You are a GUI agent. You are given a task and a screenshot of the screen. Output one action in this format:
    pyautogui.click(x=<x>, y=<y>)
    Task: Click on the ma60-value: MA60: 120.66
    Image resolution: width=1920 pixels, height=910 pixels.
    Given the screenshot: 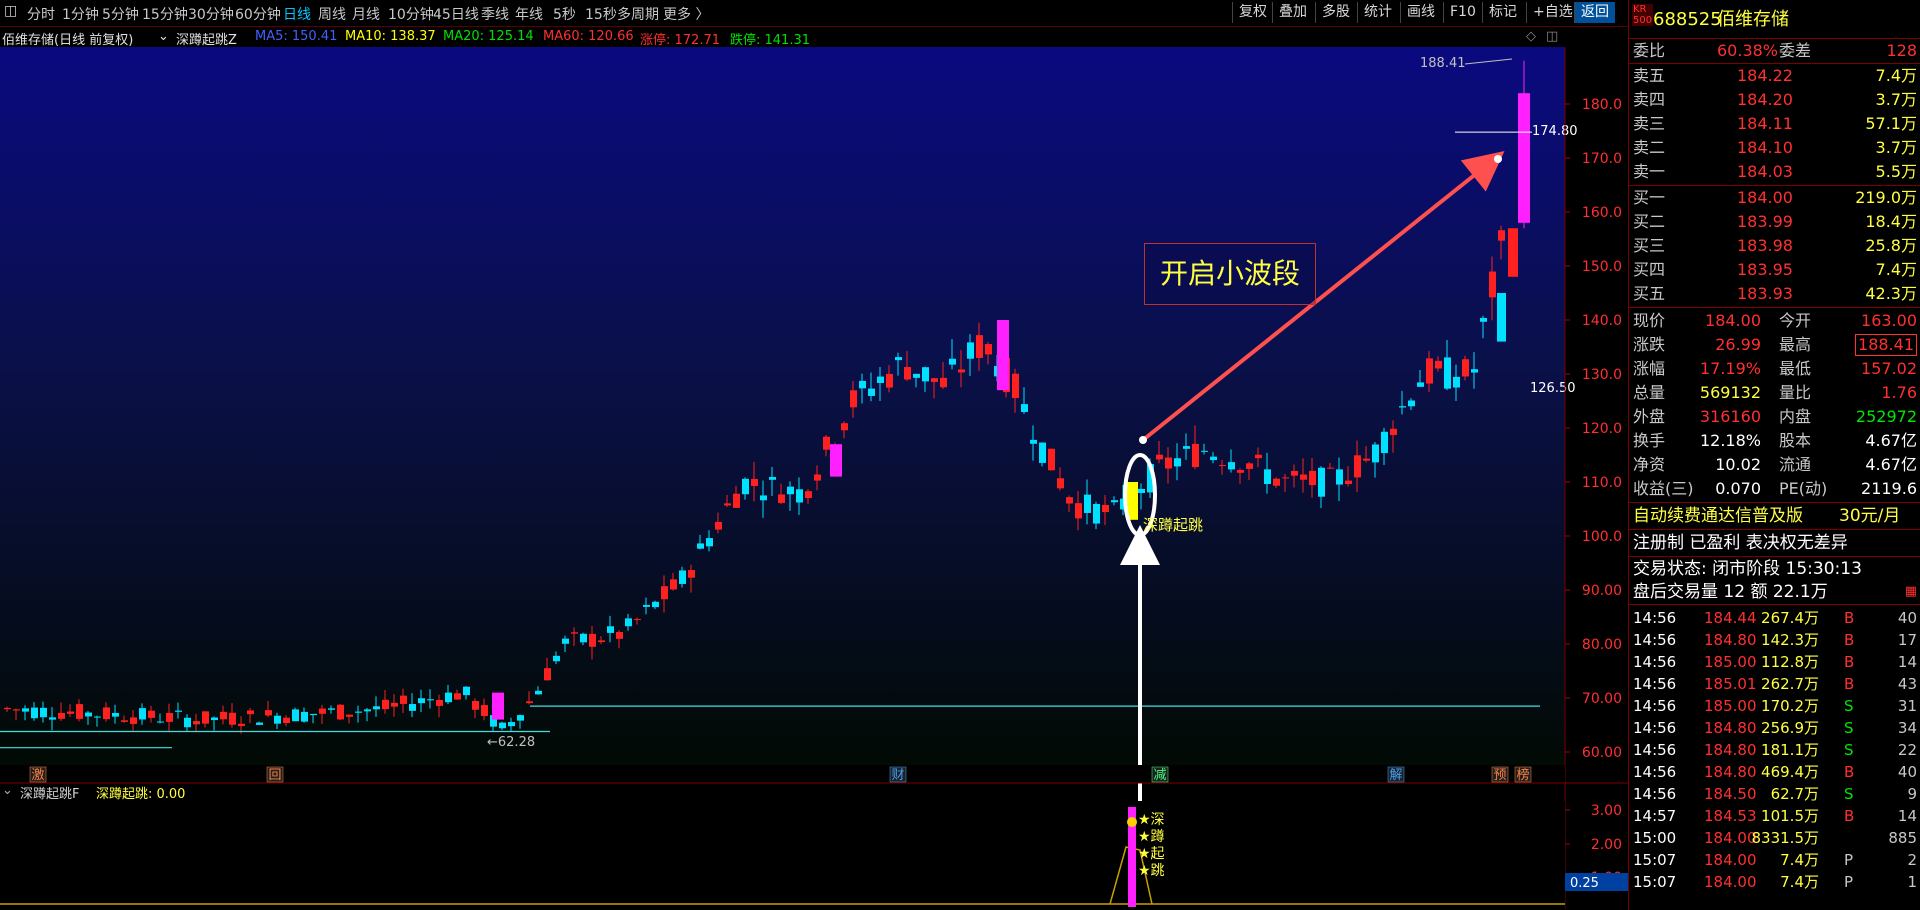 What is the action you would take?
    pyautogui.click(x=588, y=36)
    